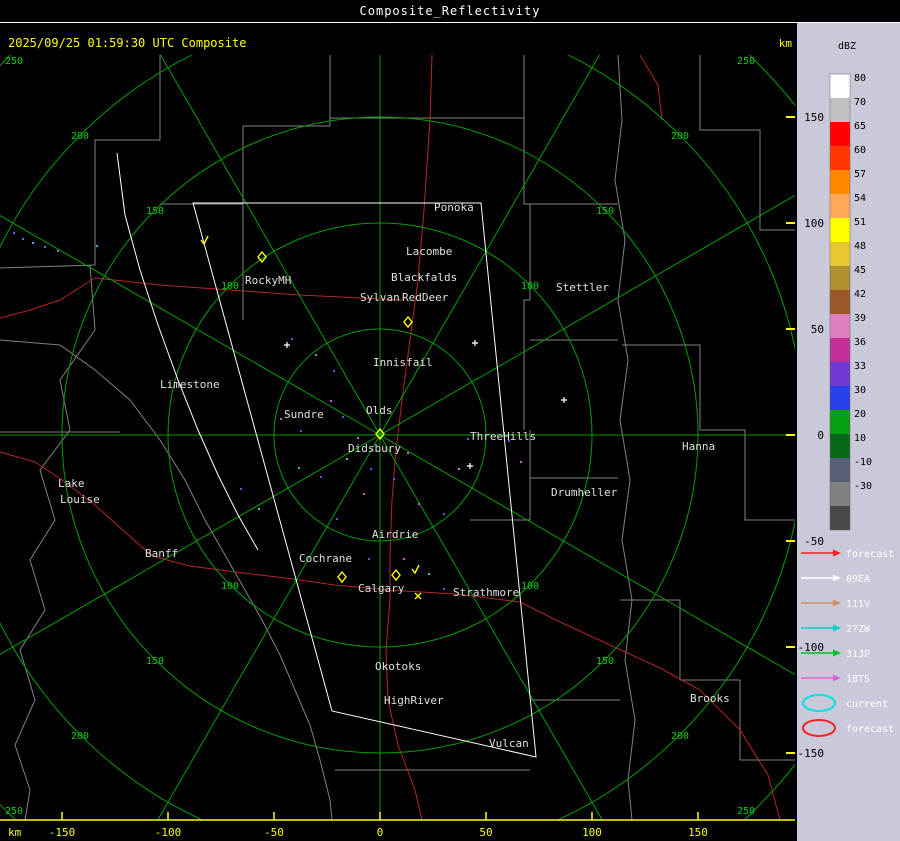 The width and height of the screenshot is (900, 841). I want to click on x-axis-tick-label: 50, so click(485, 832).